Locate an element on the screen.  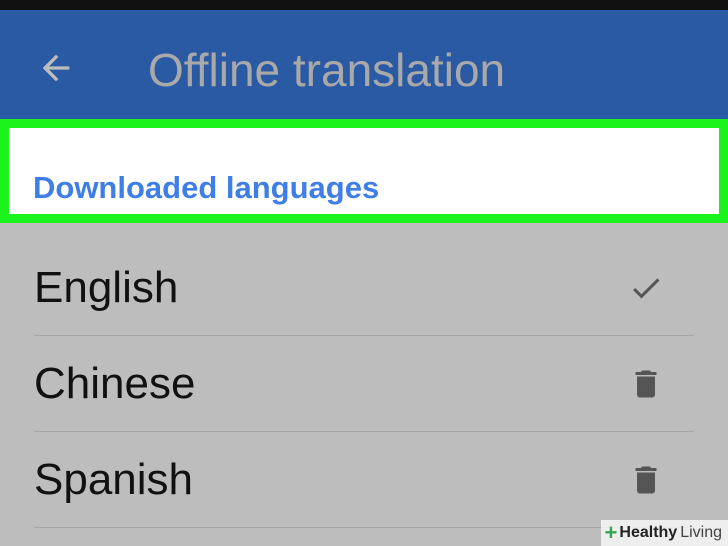
watermark-logo: + Healthy Living is located at coordinates (664, 533).